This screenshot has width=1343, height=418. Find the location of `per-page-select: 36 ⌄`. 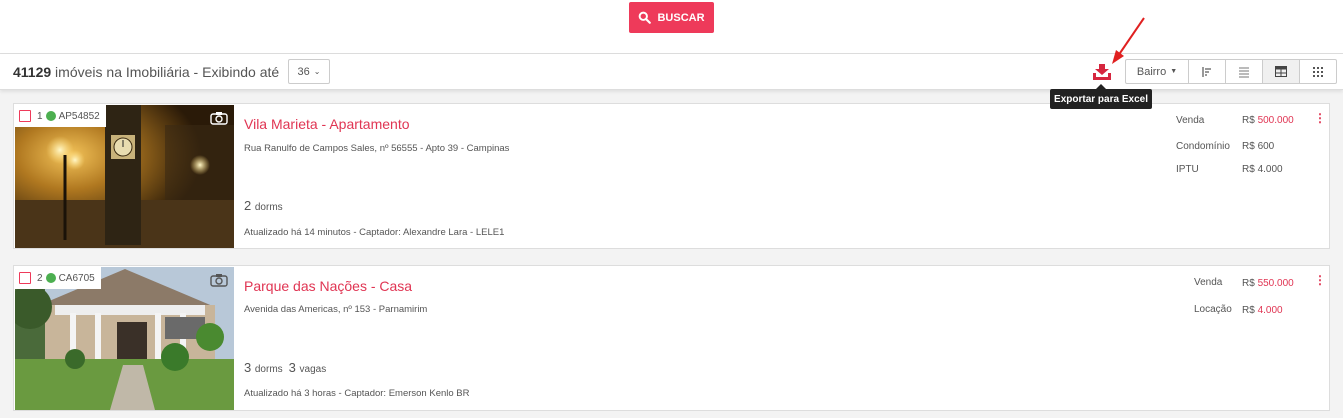

per-page-select: 36 ⌄ is located at coordinates (309, 71).